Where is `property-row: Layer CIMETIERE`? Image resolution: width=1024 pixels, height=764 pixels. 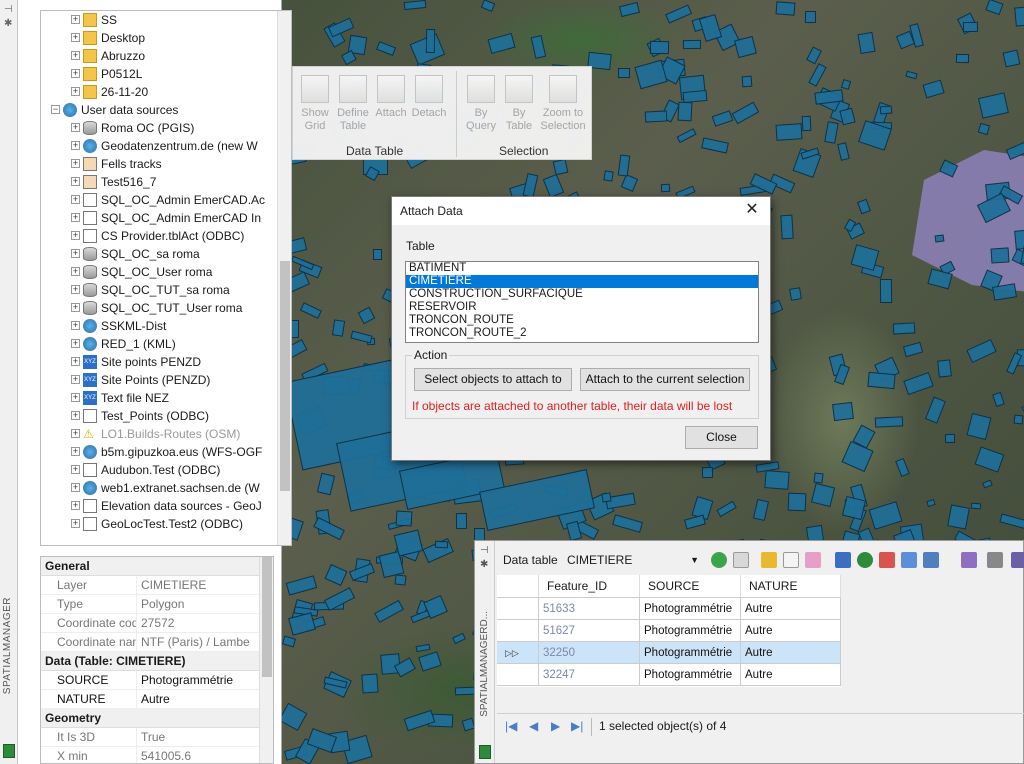 property-row: Layer CIMETIERE is located at coordinates (157, 585).